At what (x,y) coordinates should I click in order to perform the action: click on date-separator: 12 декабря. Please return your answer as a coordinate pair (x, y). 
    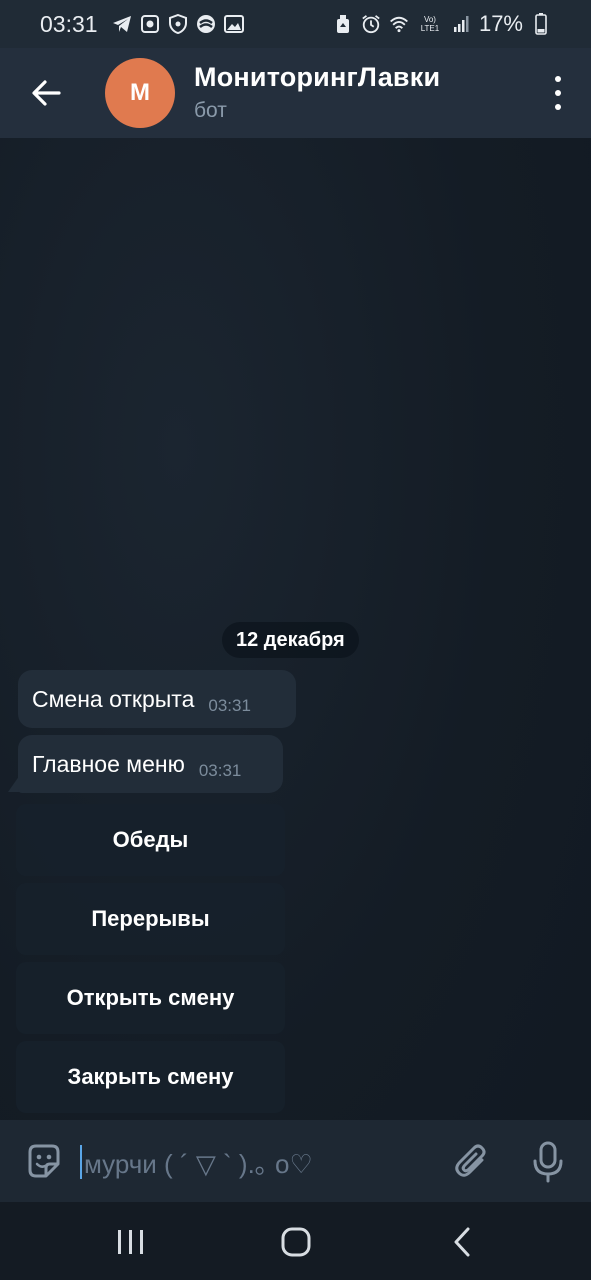
    Looking at the image, I should click on (290, 640).